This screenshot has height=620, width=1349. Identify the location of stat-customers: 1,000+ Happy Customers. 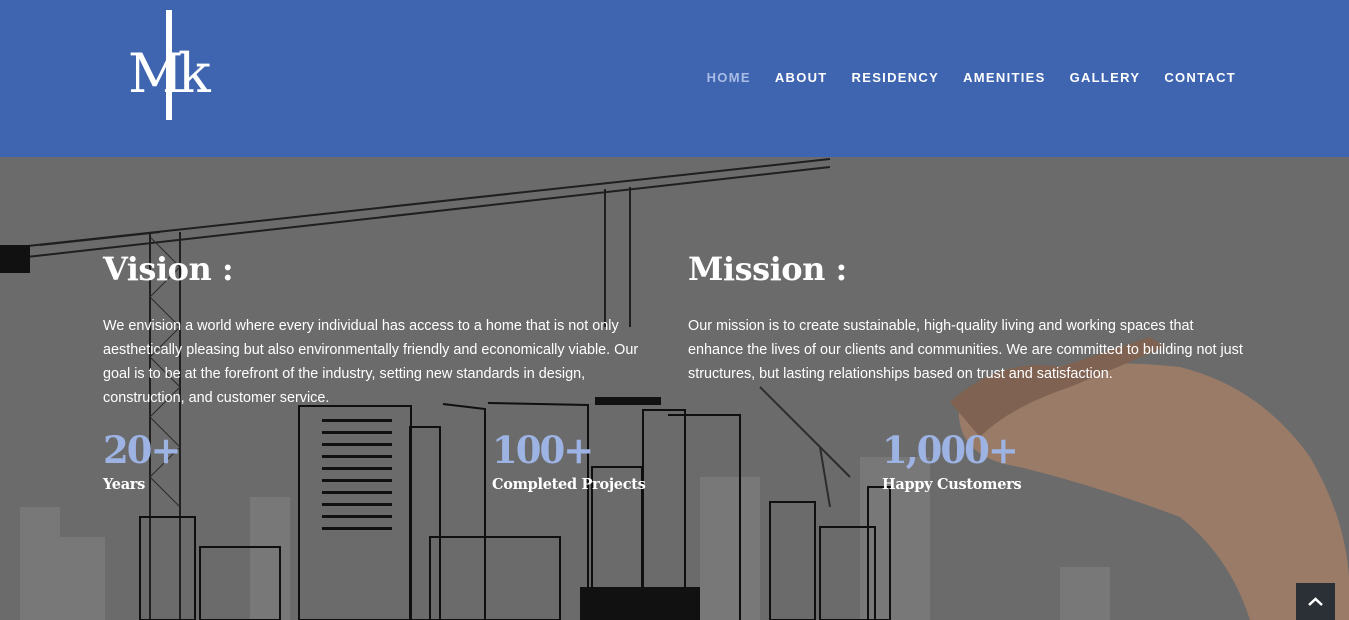
(952, 460).